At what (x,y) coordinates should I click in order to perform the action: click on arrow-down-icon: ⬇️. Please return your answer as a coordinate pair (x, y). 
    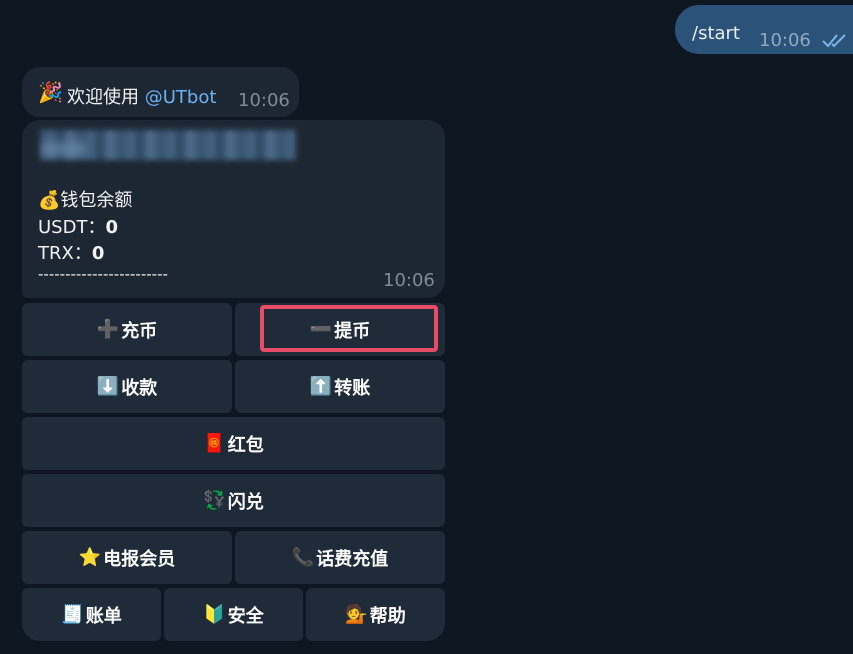
    Looking at the image, I should click on (108, 386).